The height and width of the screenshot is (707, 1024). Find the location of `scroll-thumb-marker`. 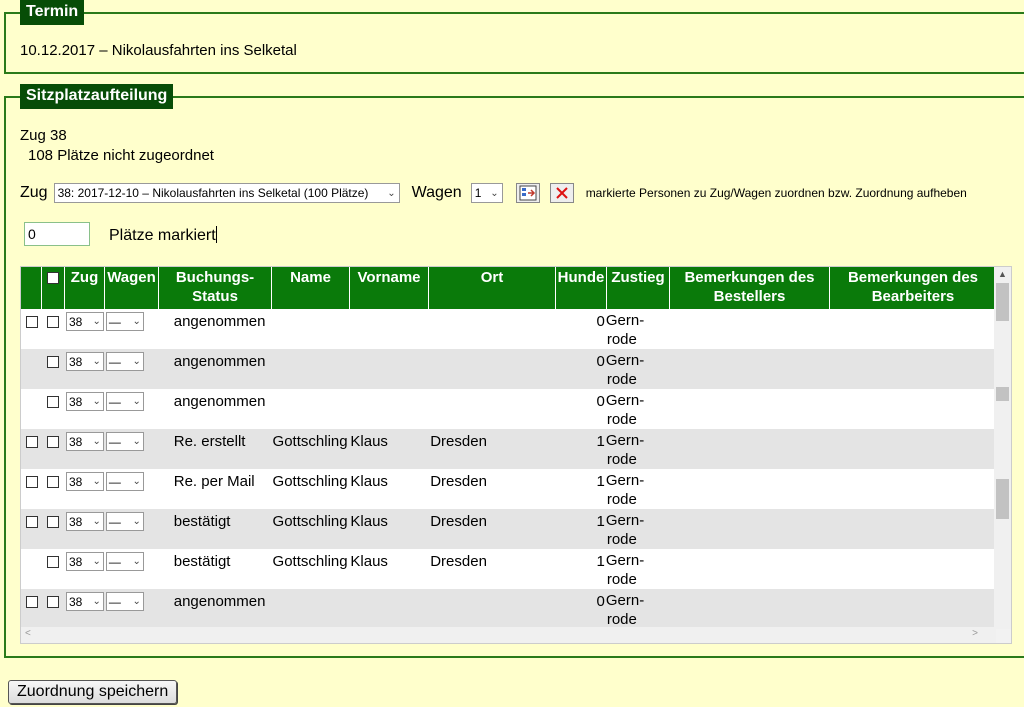

scroll-thumb-marker is located at coordinates (1002, 394).